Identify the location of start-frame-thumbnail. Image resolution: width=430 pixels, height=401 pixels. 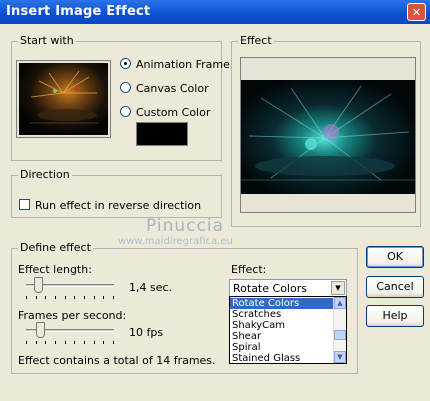
(63, 99).